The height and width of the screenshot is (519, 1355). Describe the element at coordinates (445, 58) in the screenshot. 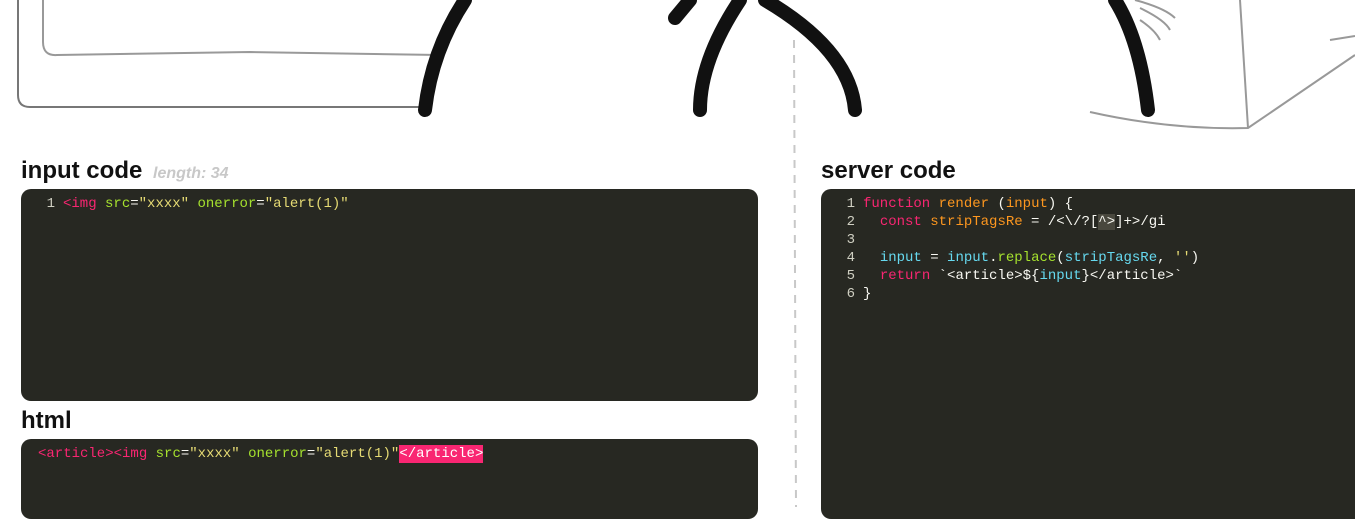

I see `figure-left-stroke` at that location.